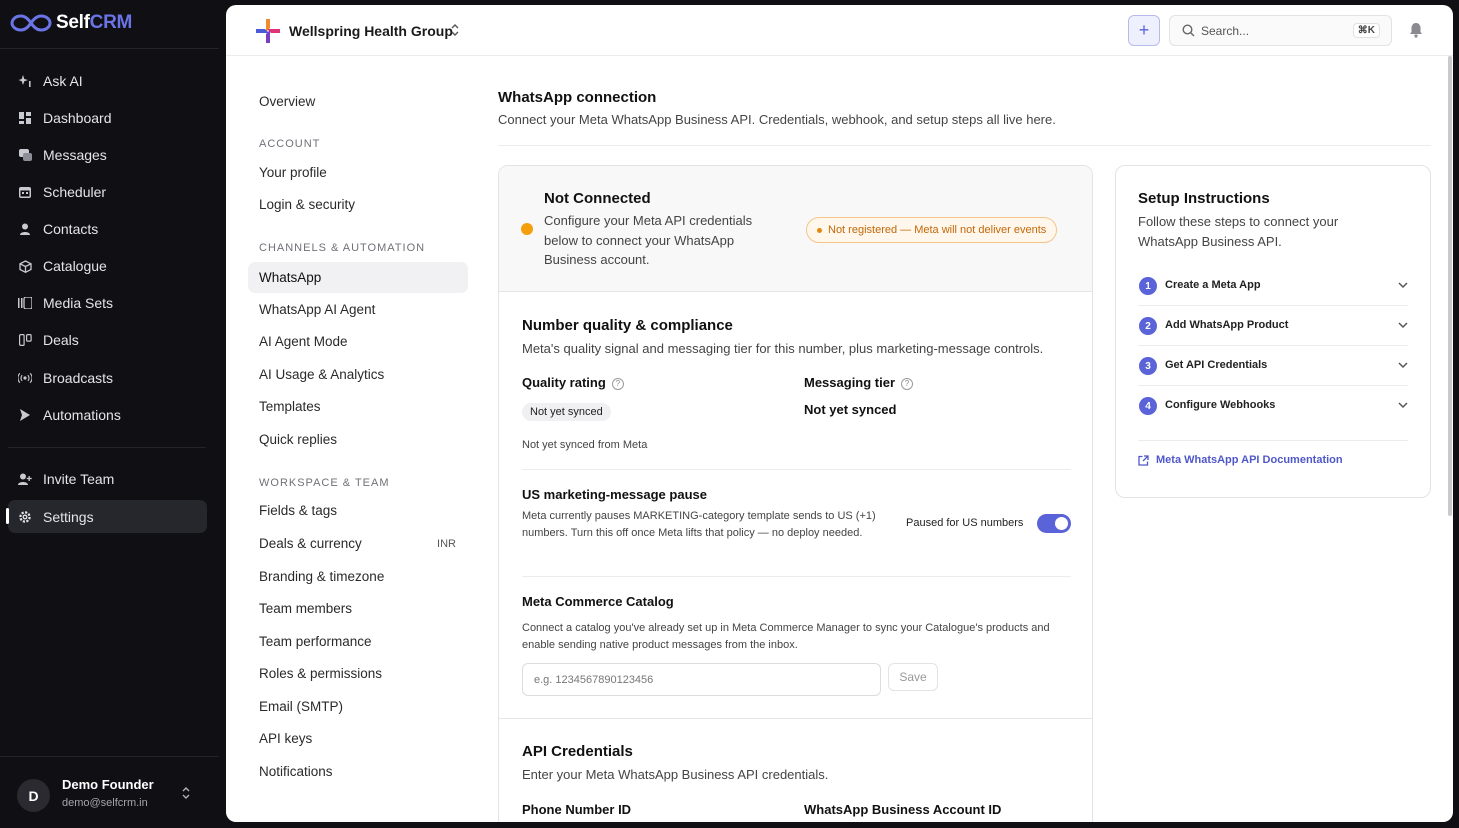 The width and height of the screenshot is (1459, 828). What do you see at coordinates (358, 172) in the screenshot?
I see `settings-nav-your-profile: Your profile` at bounding box center [358, 172].